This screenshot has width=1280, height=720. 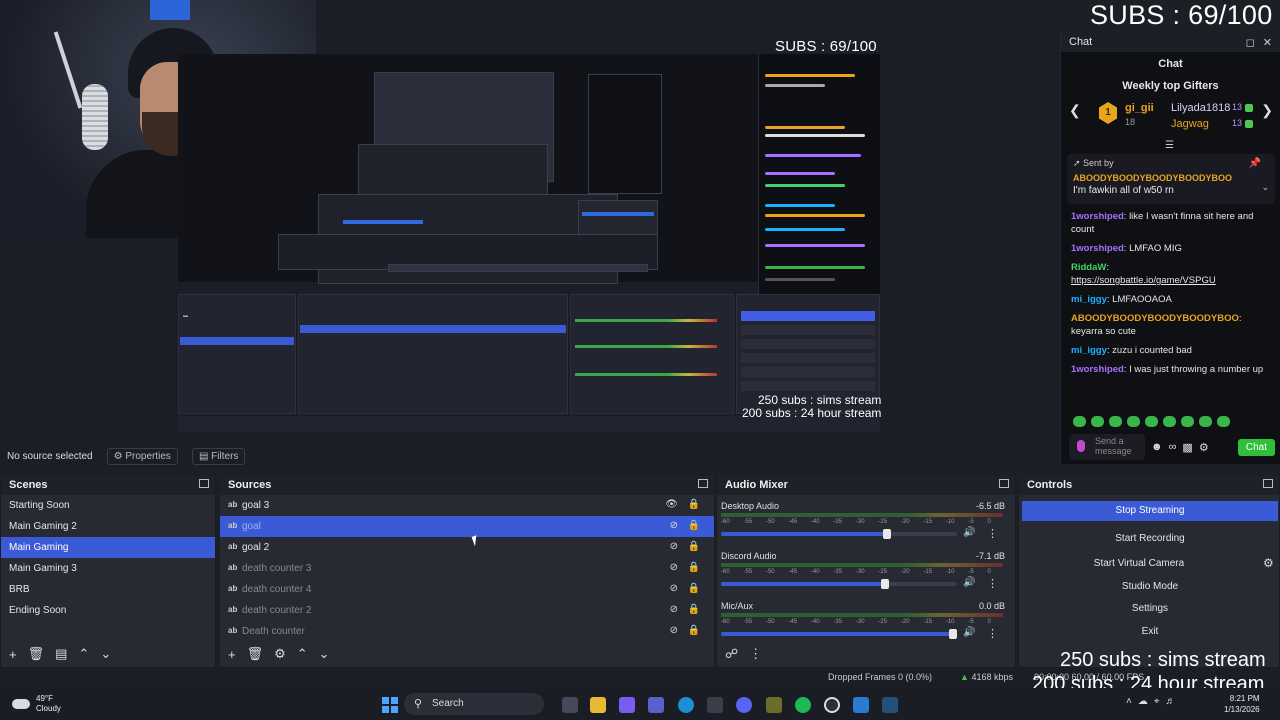 I want to click on system-tray: ˄☁⌖♬, so click(x=1153, y=701).